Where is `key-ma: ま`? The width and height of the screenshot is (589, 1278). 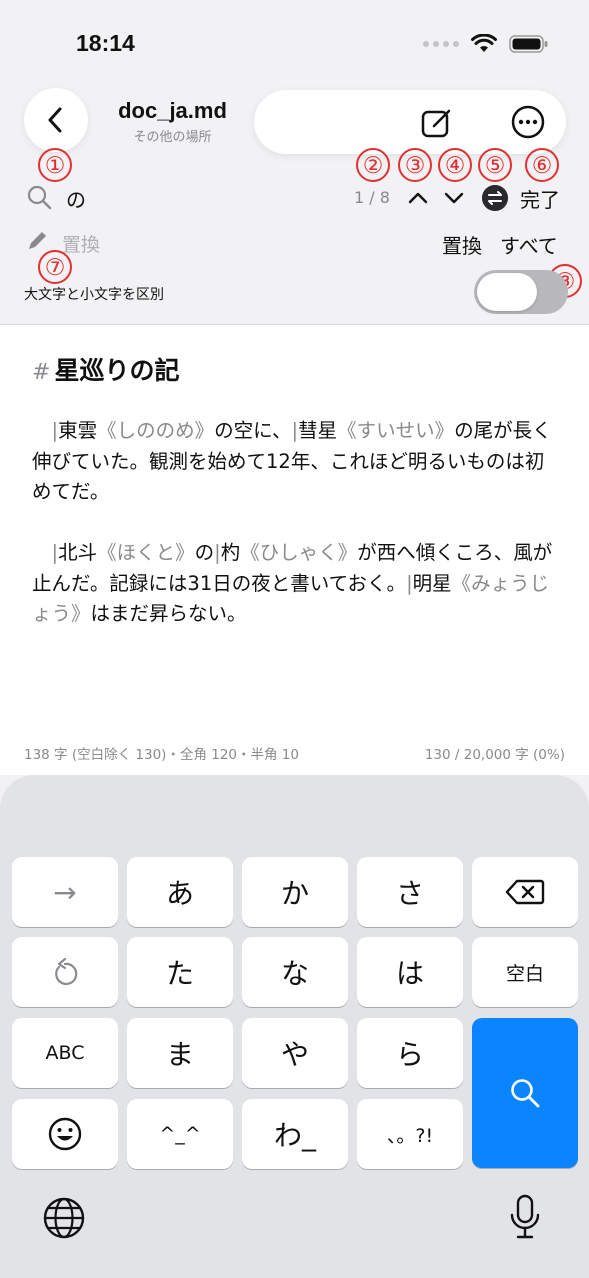 key-ma: ま is located at coordinates (180, 1053).